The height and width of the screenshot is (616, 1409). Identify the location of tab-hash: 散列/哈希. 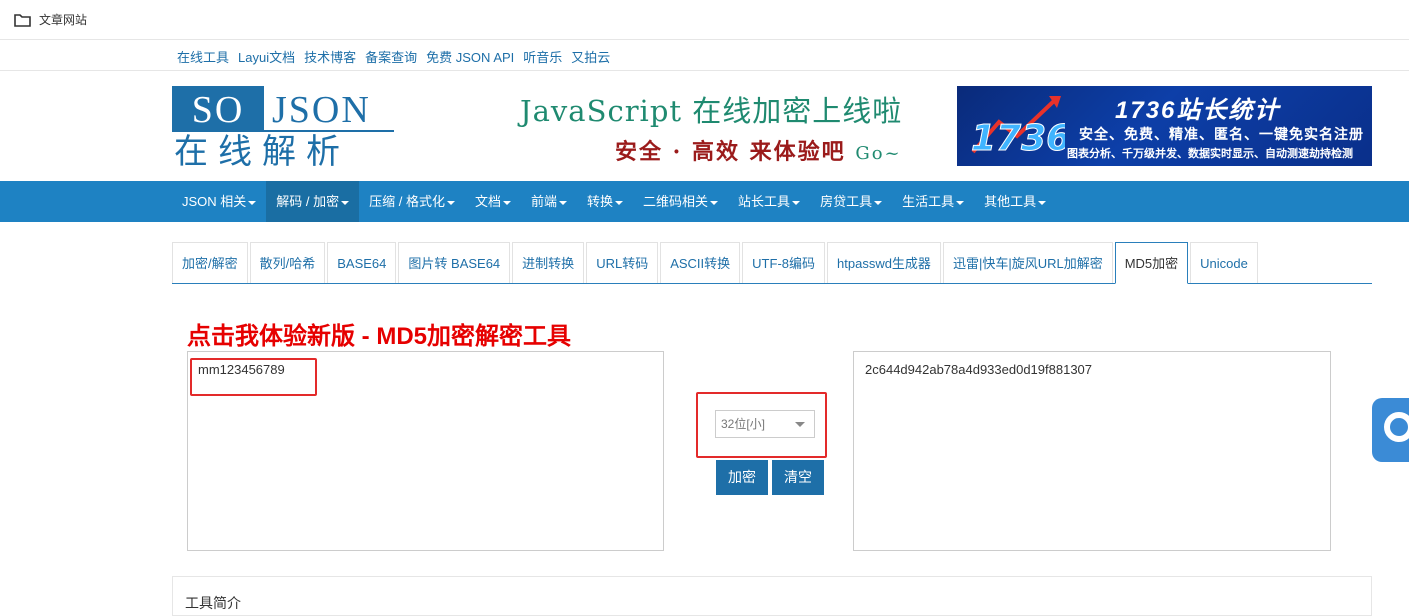
(287, 262).